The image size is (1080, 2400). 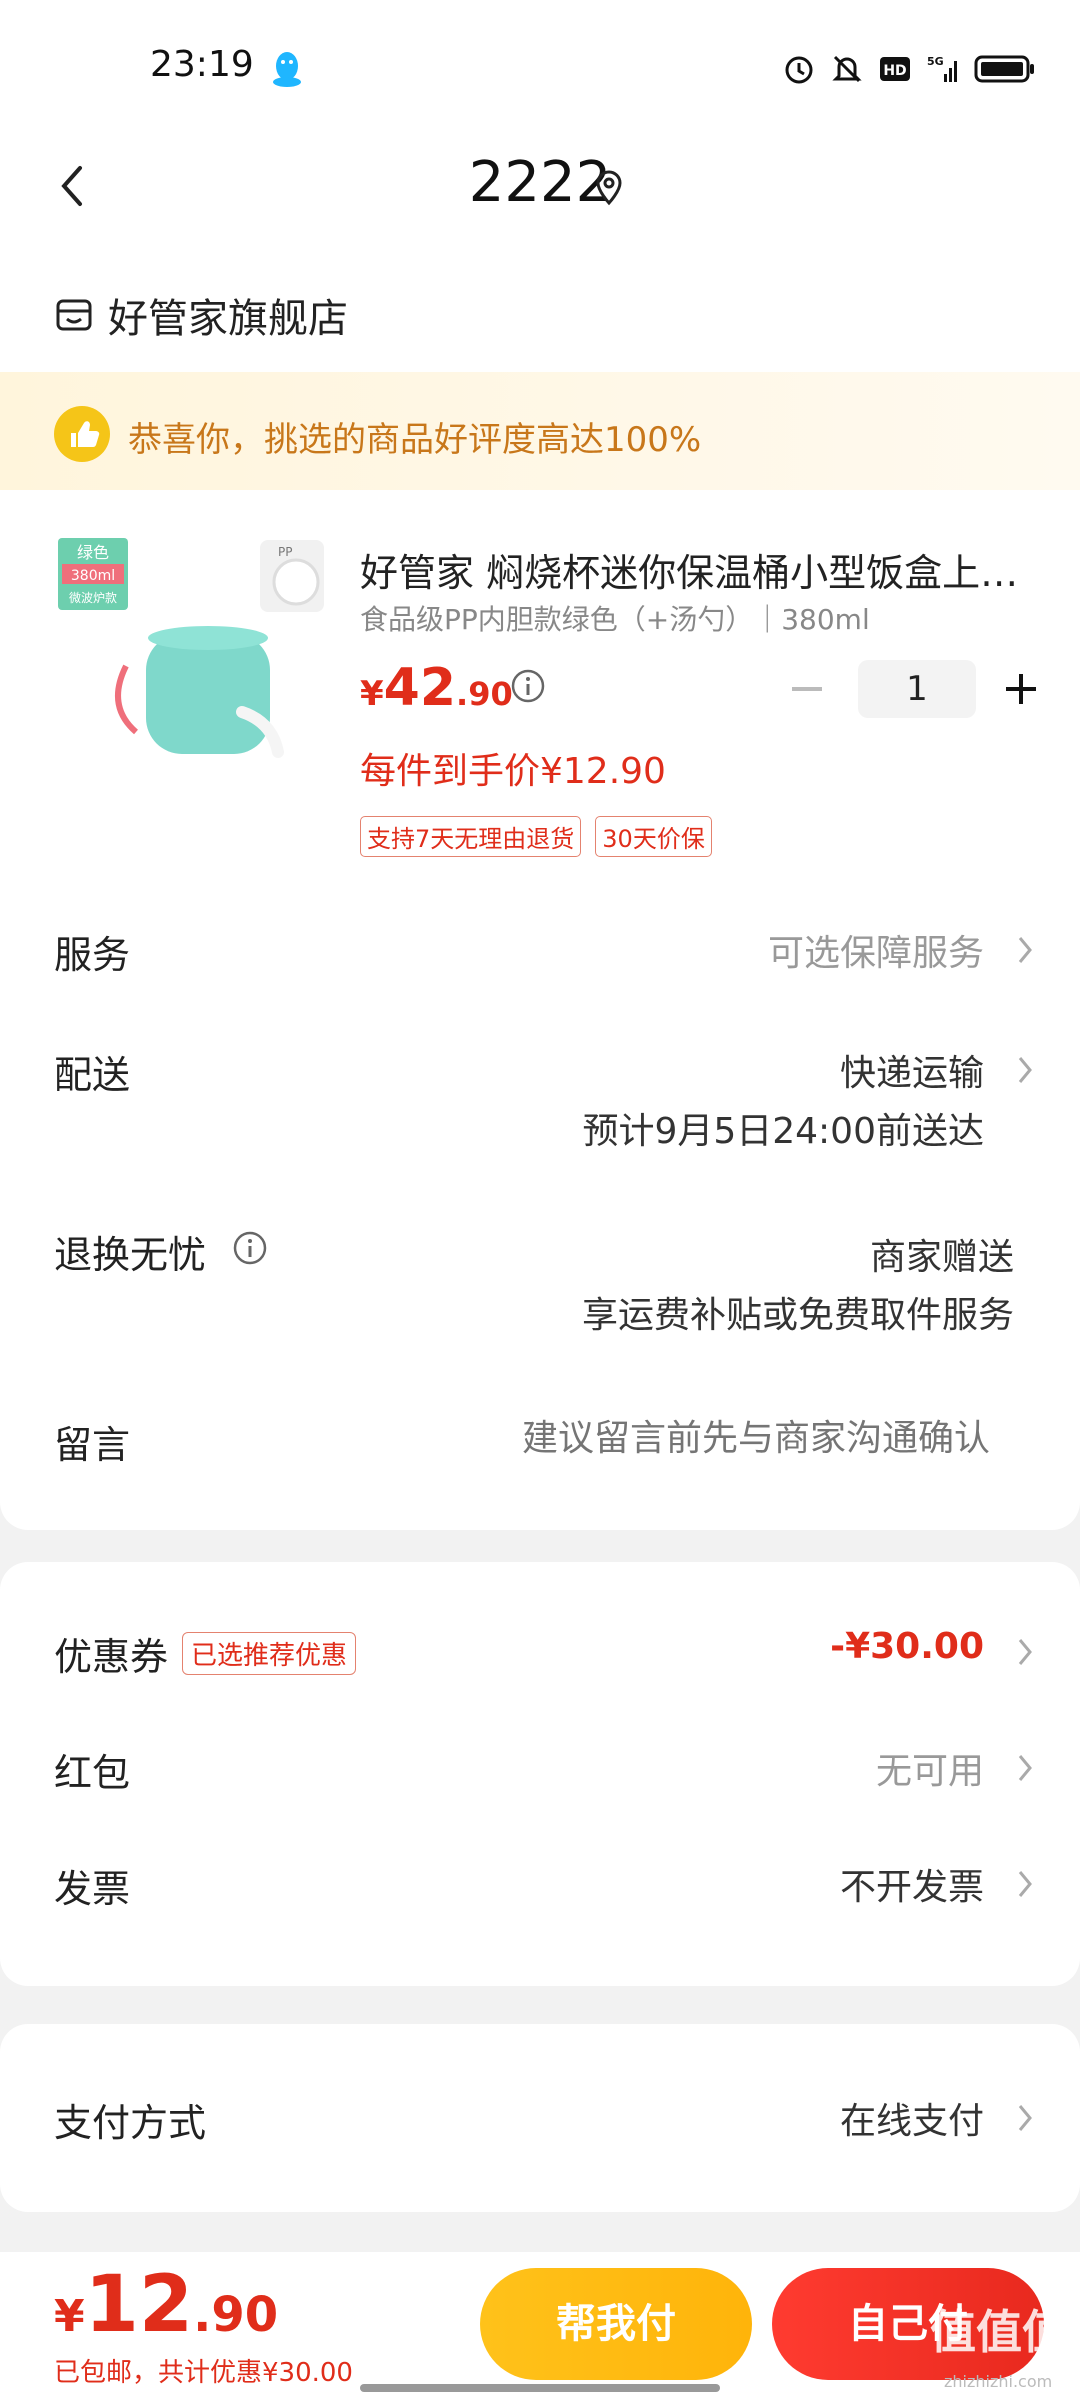 I want to click on service-row: 服务 可选保障服务, so click(x=540, y=950).